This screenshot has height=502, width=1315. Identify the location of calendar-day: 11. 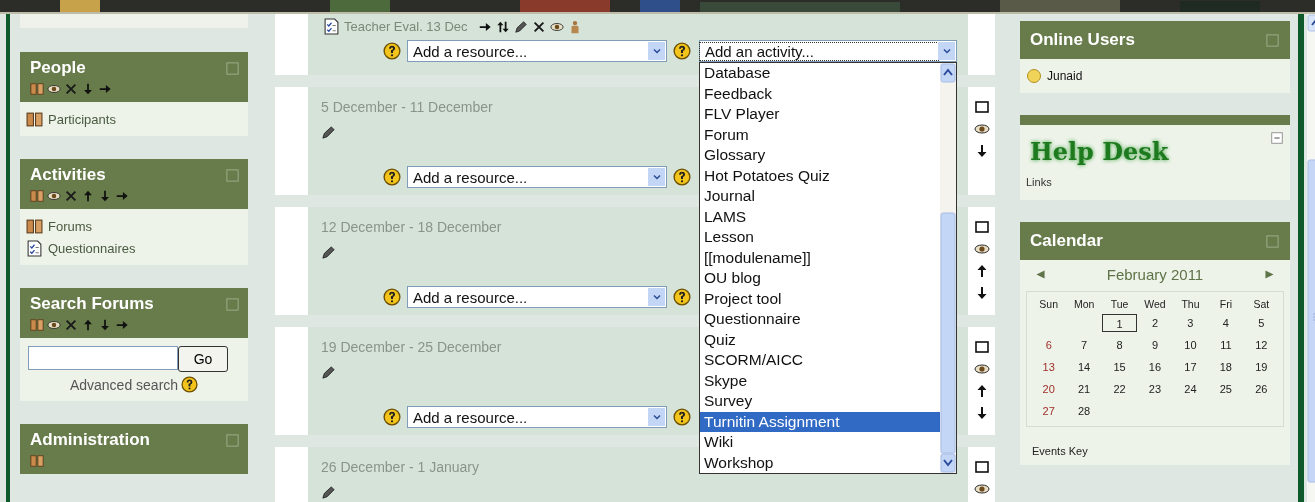
(1226, 345).